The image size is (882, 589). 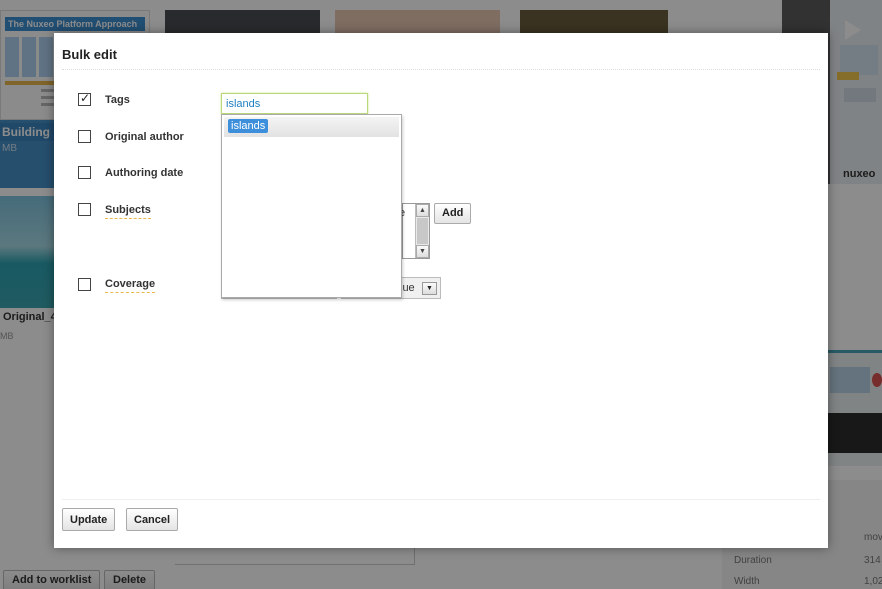 What do you see at coordinates (89, 519) in the screenshot?
I see `update-button: Update` at bounding box center [89, 519].